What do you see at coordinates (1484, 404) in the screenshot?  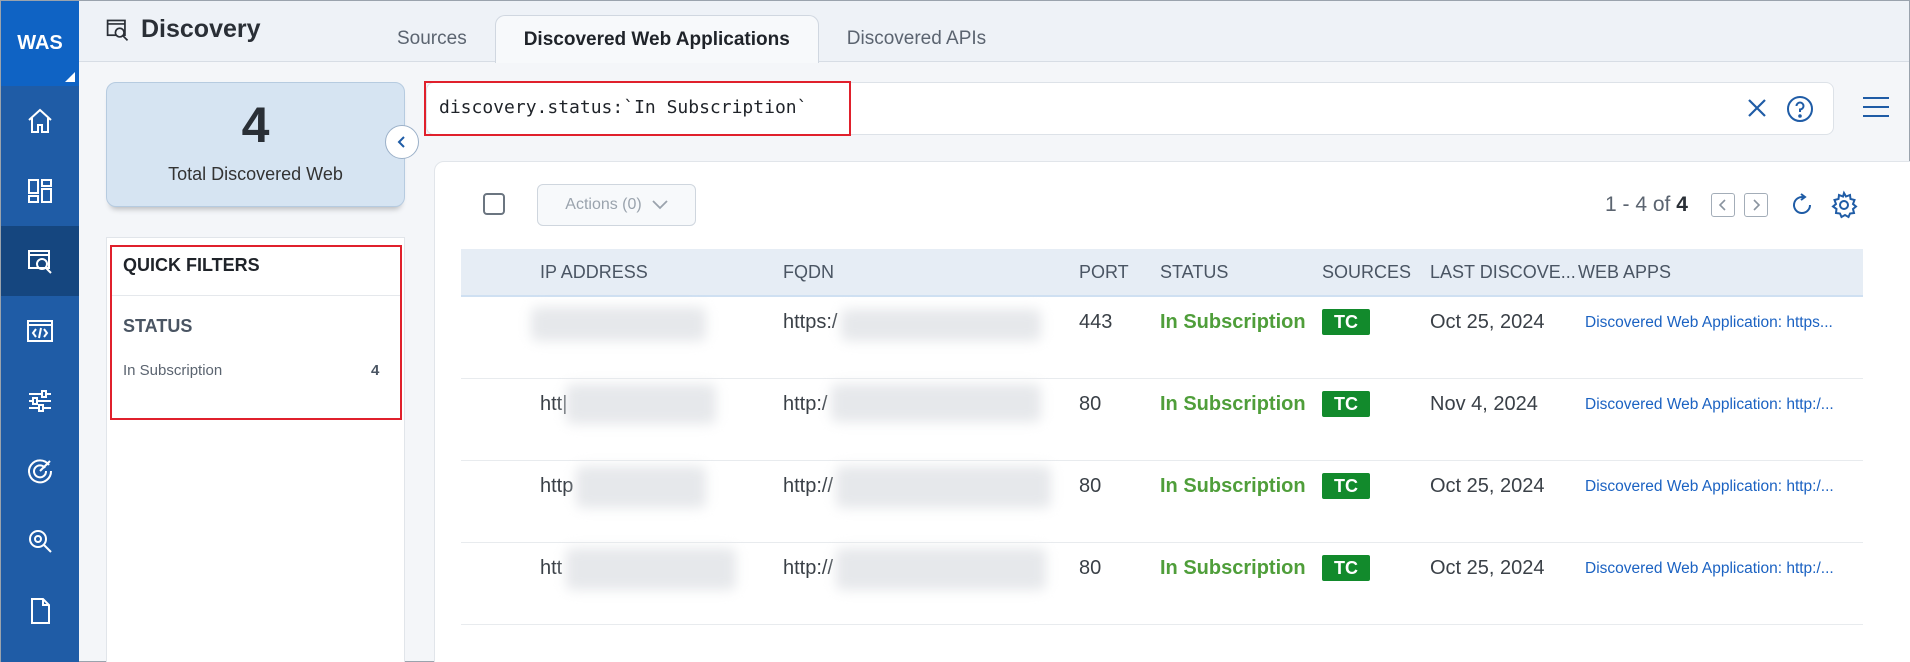 I see `last-discovered-cell: Nov 4, 2024` at bounding box center [1484, 404].